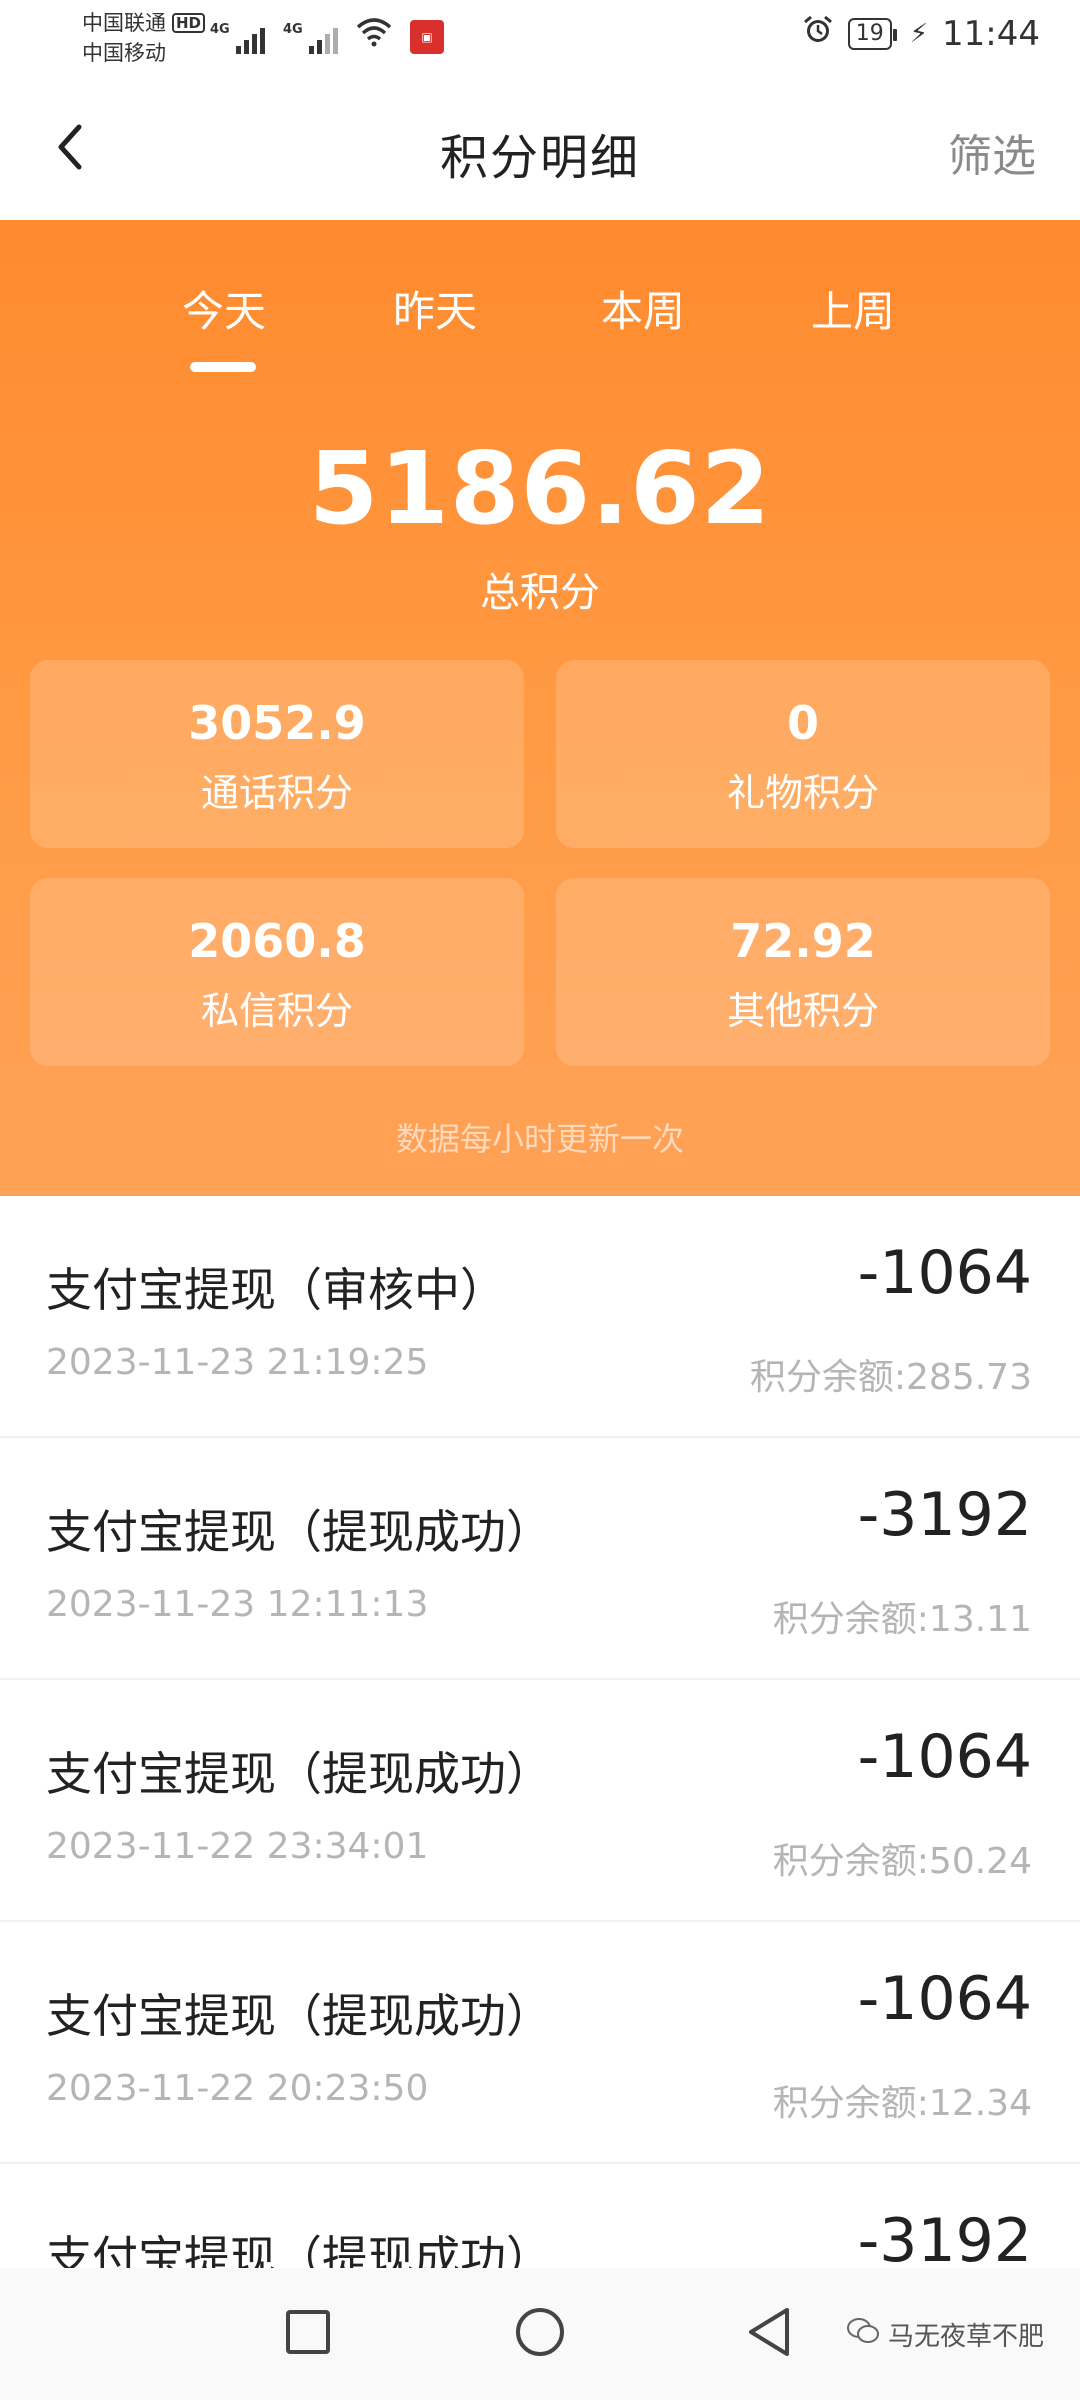  I want to click on active-tab-indicator, so click(223, 367).